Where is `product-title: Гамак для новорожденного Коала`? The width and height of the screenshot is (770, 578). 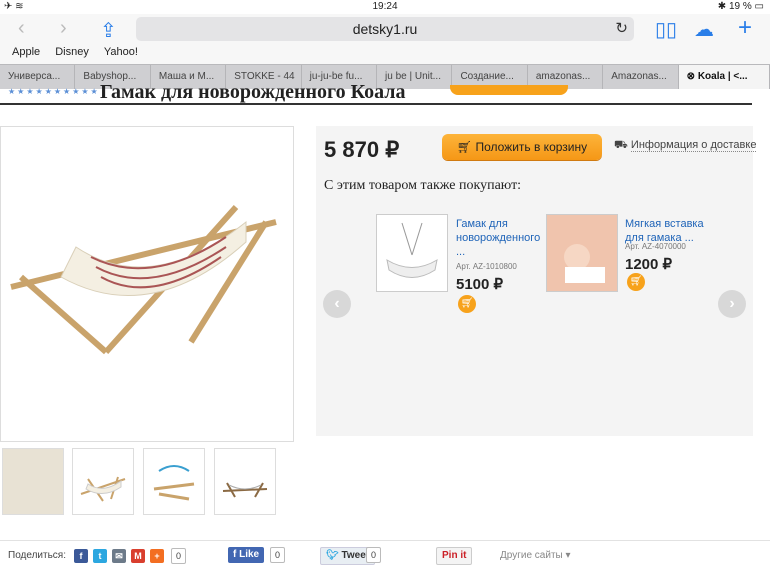
product-title: Гамак для новорожденного Коала is located at coordinates (253, 92).